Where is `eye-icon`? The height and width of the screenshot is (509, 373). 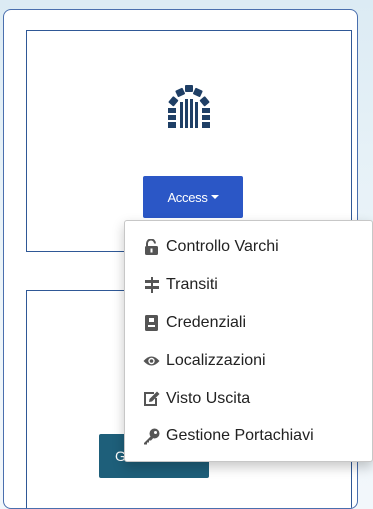
eye-icon is located at coordinates (151, 361).